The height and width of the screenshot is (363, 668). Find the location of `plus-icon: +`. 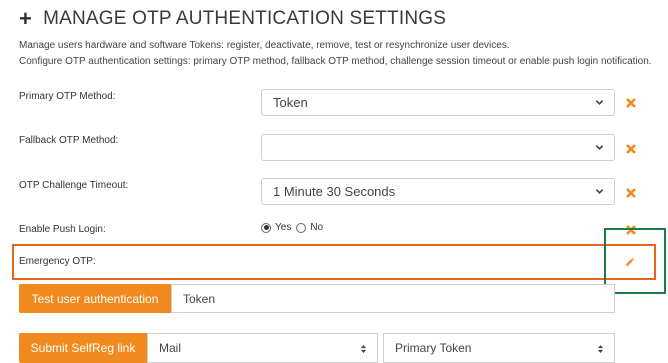

plus-icon: + is located at coordinates (26, 18).